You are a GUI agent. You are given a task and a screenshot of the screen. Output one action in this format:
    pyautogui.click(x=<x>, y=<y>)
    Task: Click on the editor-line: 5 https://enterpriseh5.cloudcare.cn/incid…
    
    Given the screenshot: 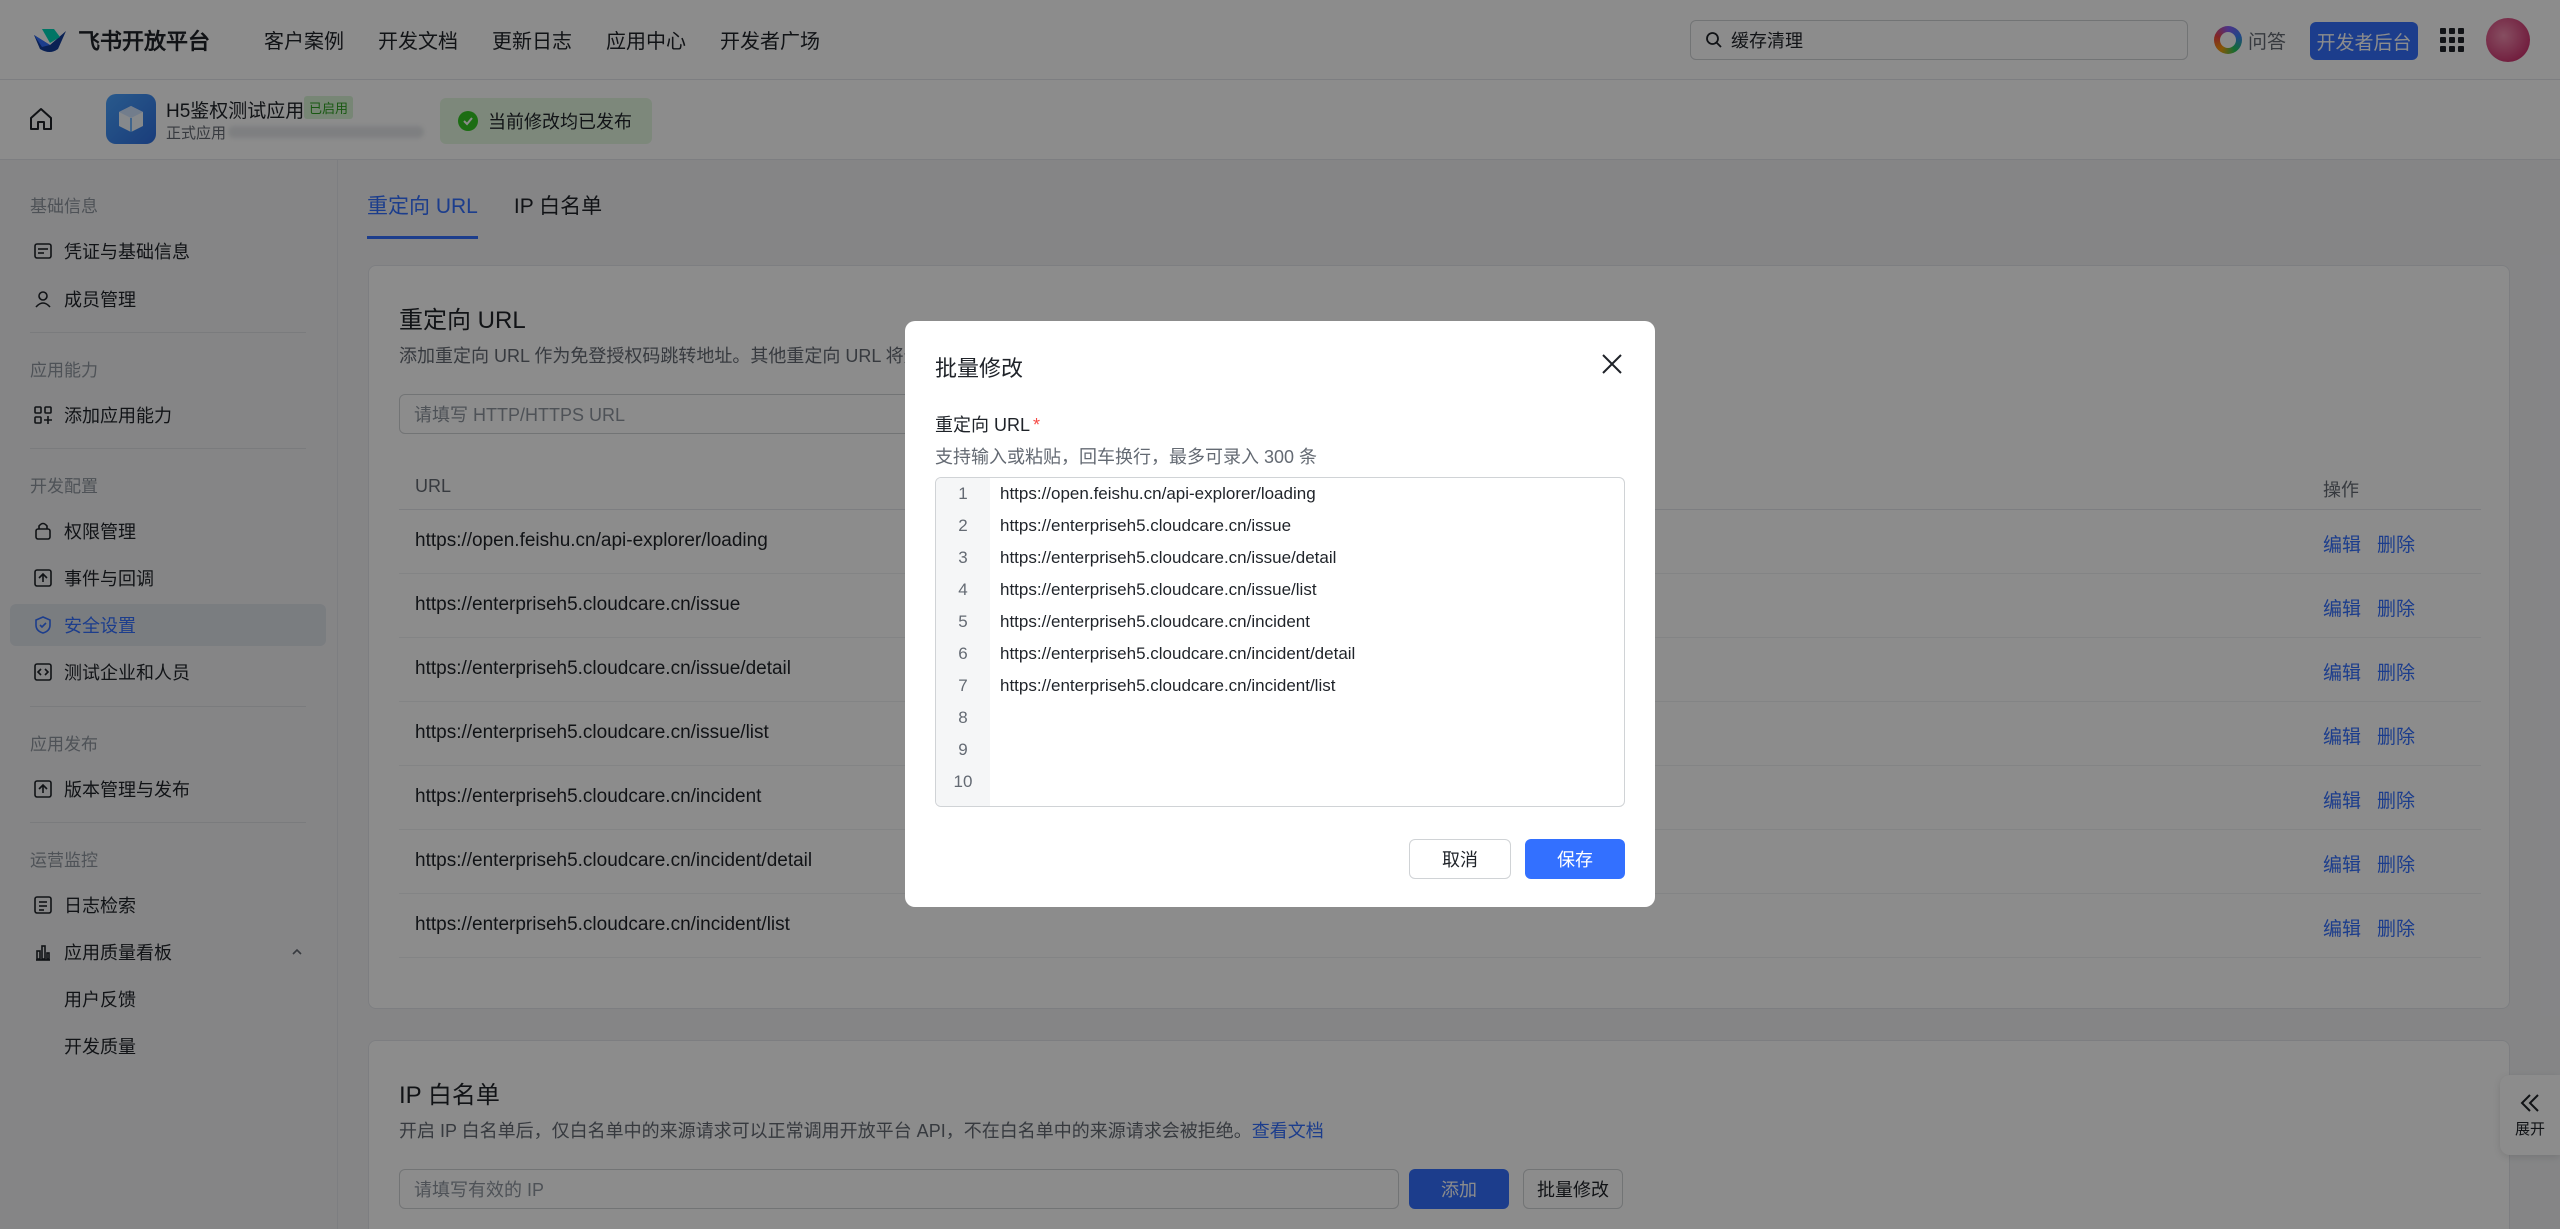 What is the action you would take?
    pyautogui.click(x=1280, y=622)
    